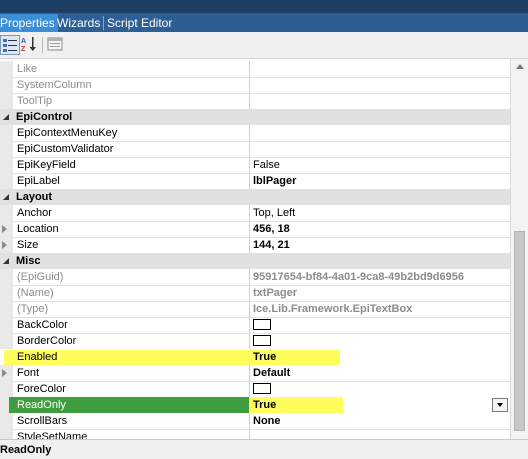 The height and width of the screenshot is (459, 528). I want to click on property-name: ToolTip, so click(35, 101).